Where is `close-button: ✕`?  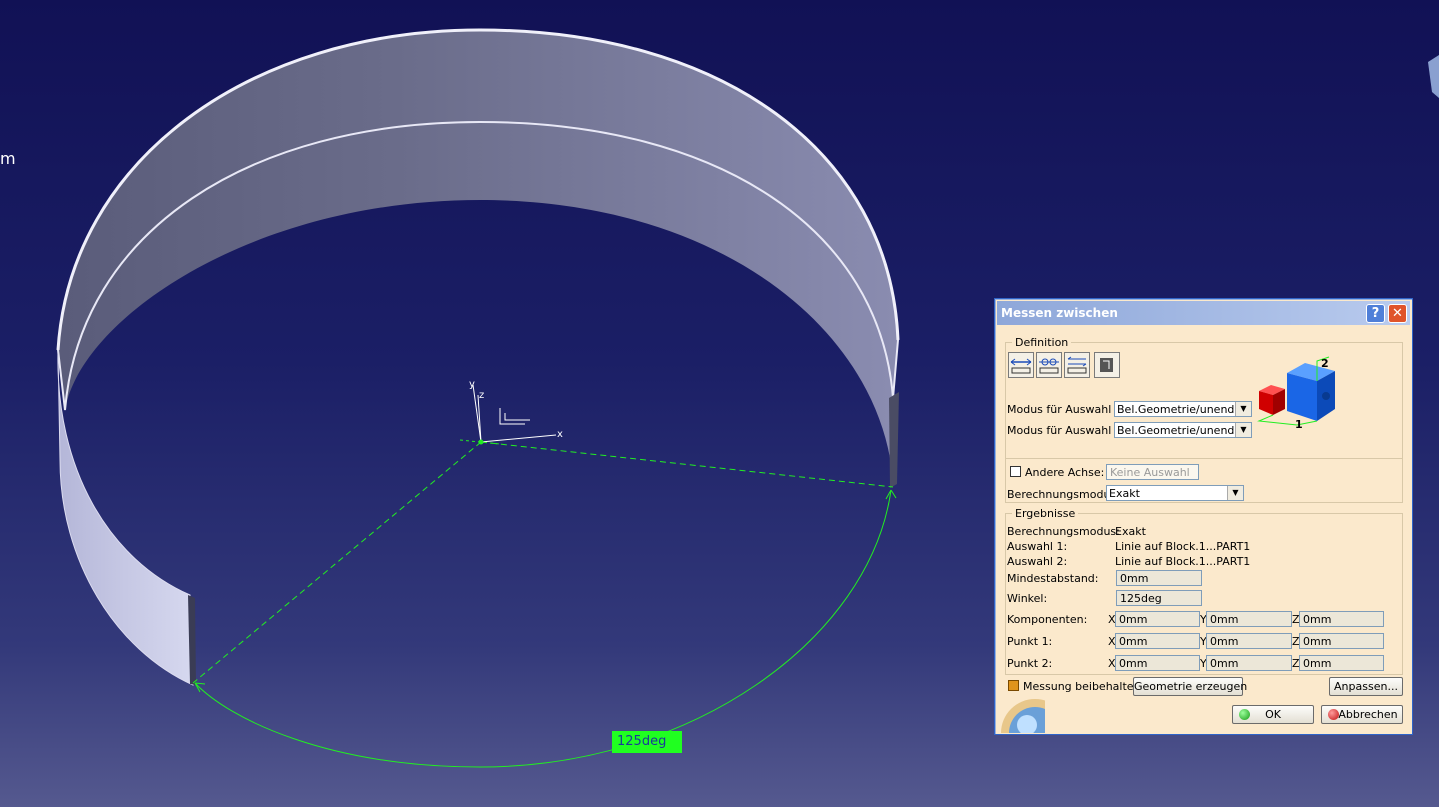 close-button: ✕ is located at coordinates (1397, 313).